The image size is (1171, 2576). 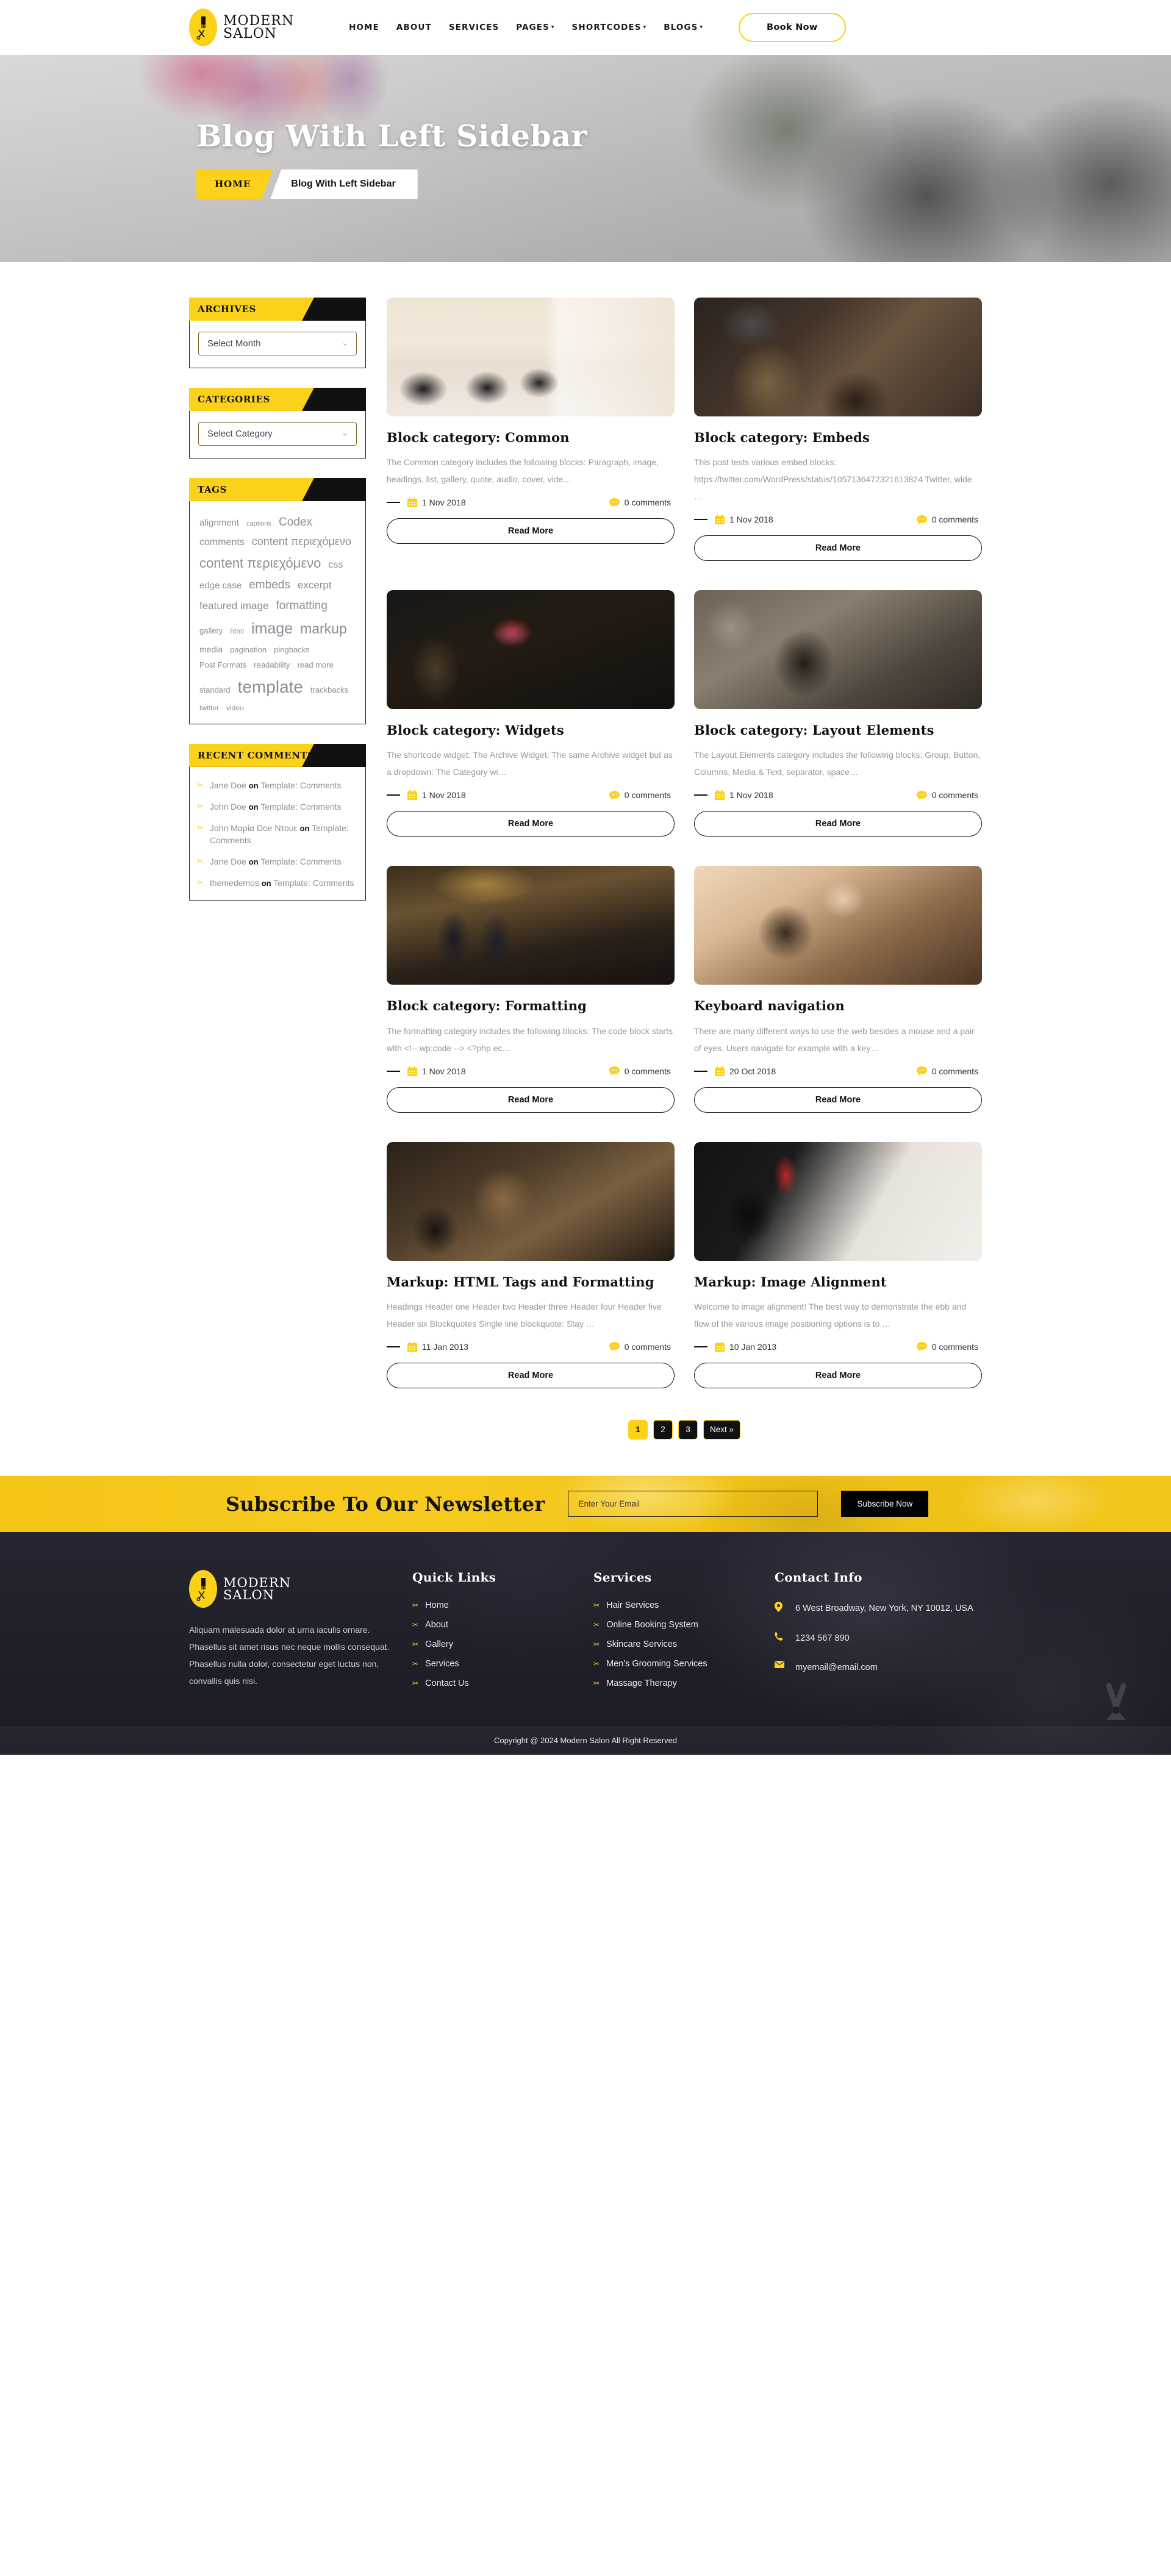 I want to click on contact-phone-row: 1234 567 890, so click(x=878, y=1639).